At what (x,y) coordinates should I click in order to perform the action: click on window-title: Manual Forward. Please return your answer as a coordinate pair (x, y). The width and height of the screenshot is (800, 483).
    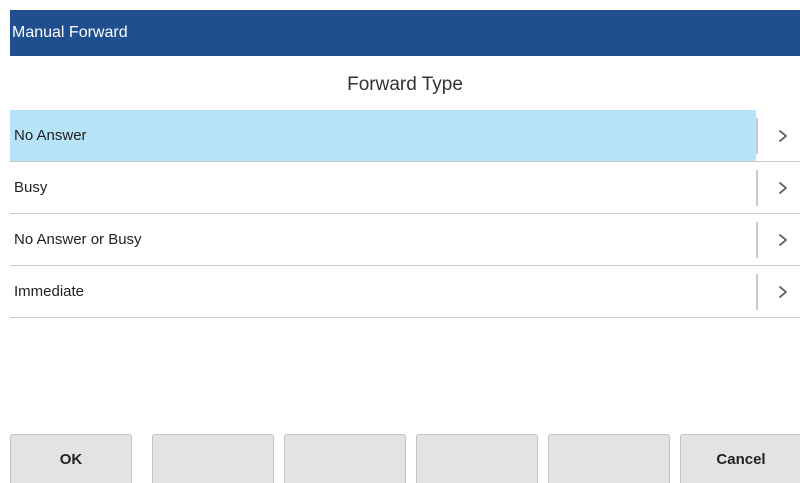
    Looking at the image, I should click on (70, 32).